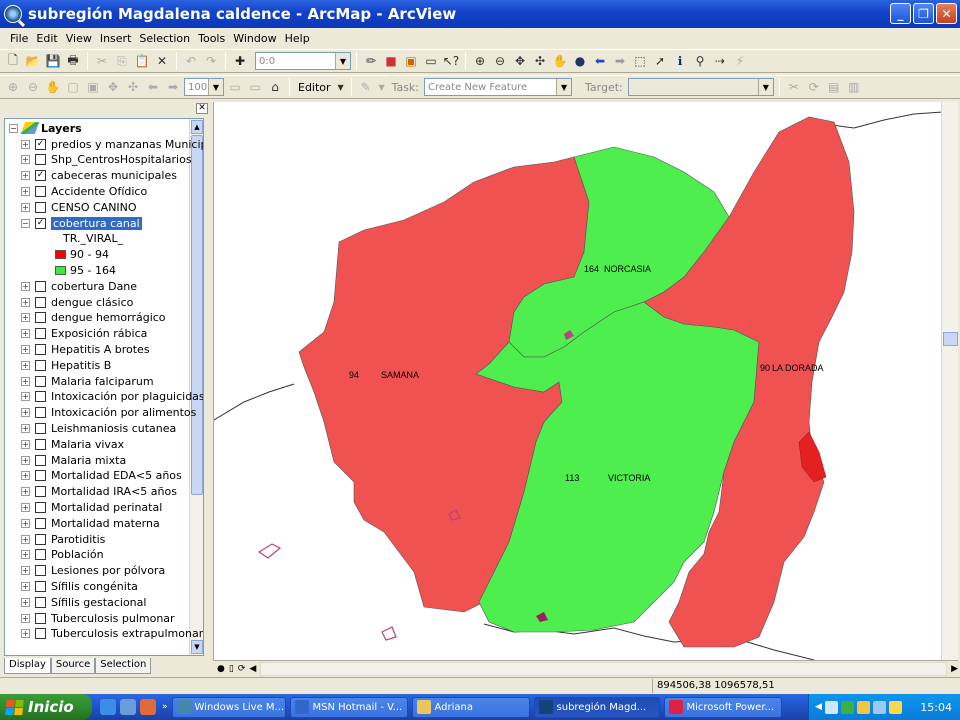  Describe the element at coordinates (173, 87) in the screenshot. I see `layout-forward-icon: ➡` at that location.